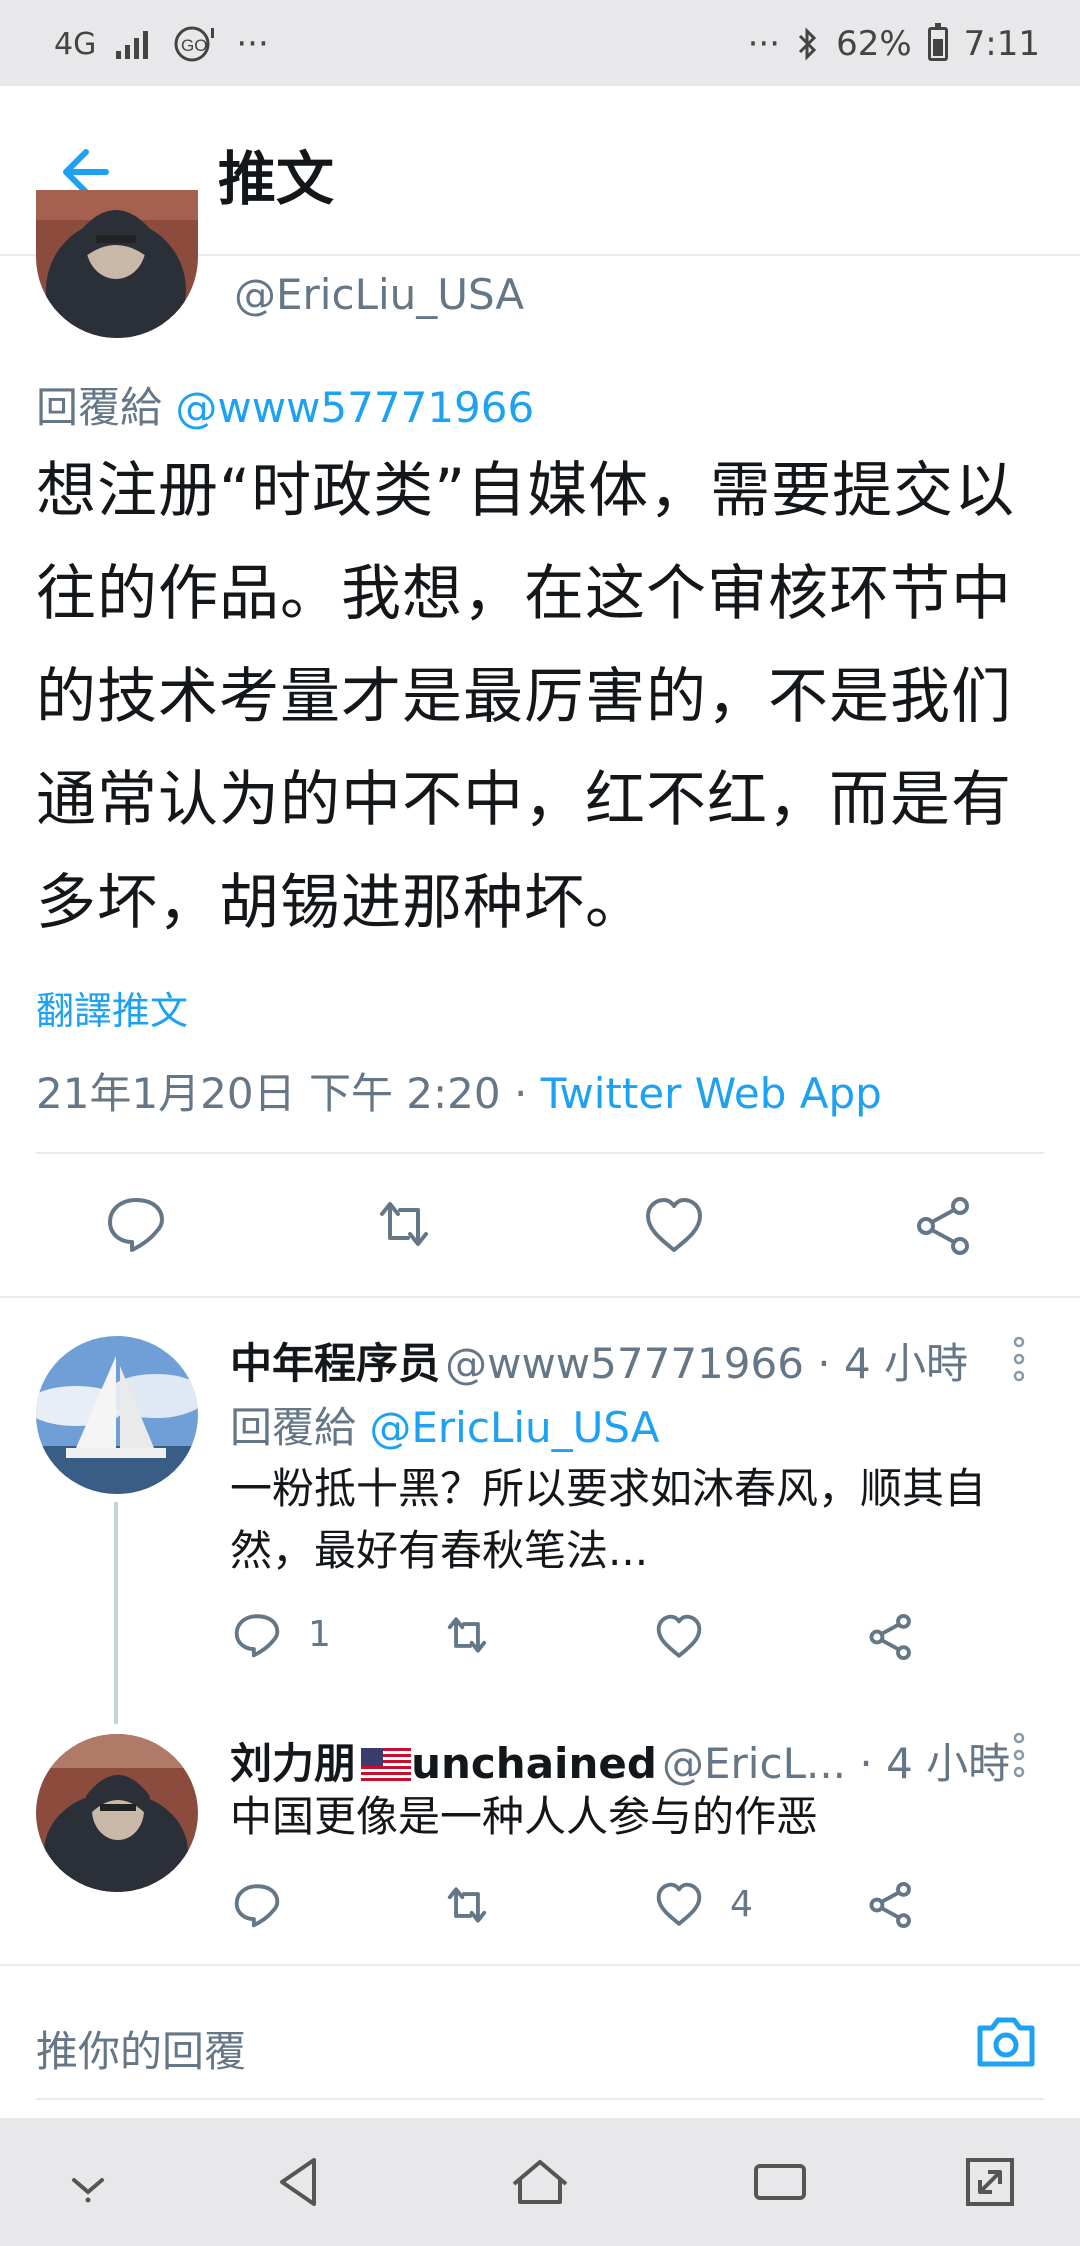 The height and width of the screenshot is (2246, 1080). What do you see at coordinates (112, 1007) in the screenshot?
I see `translate-tweet-link: 翻譯推文` at bounding box center [112, 1007].